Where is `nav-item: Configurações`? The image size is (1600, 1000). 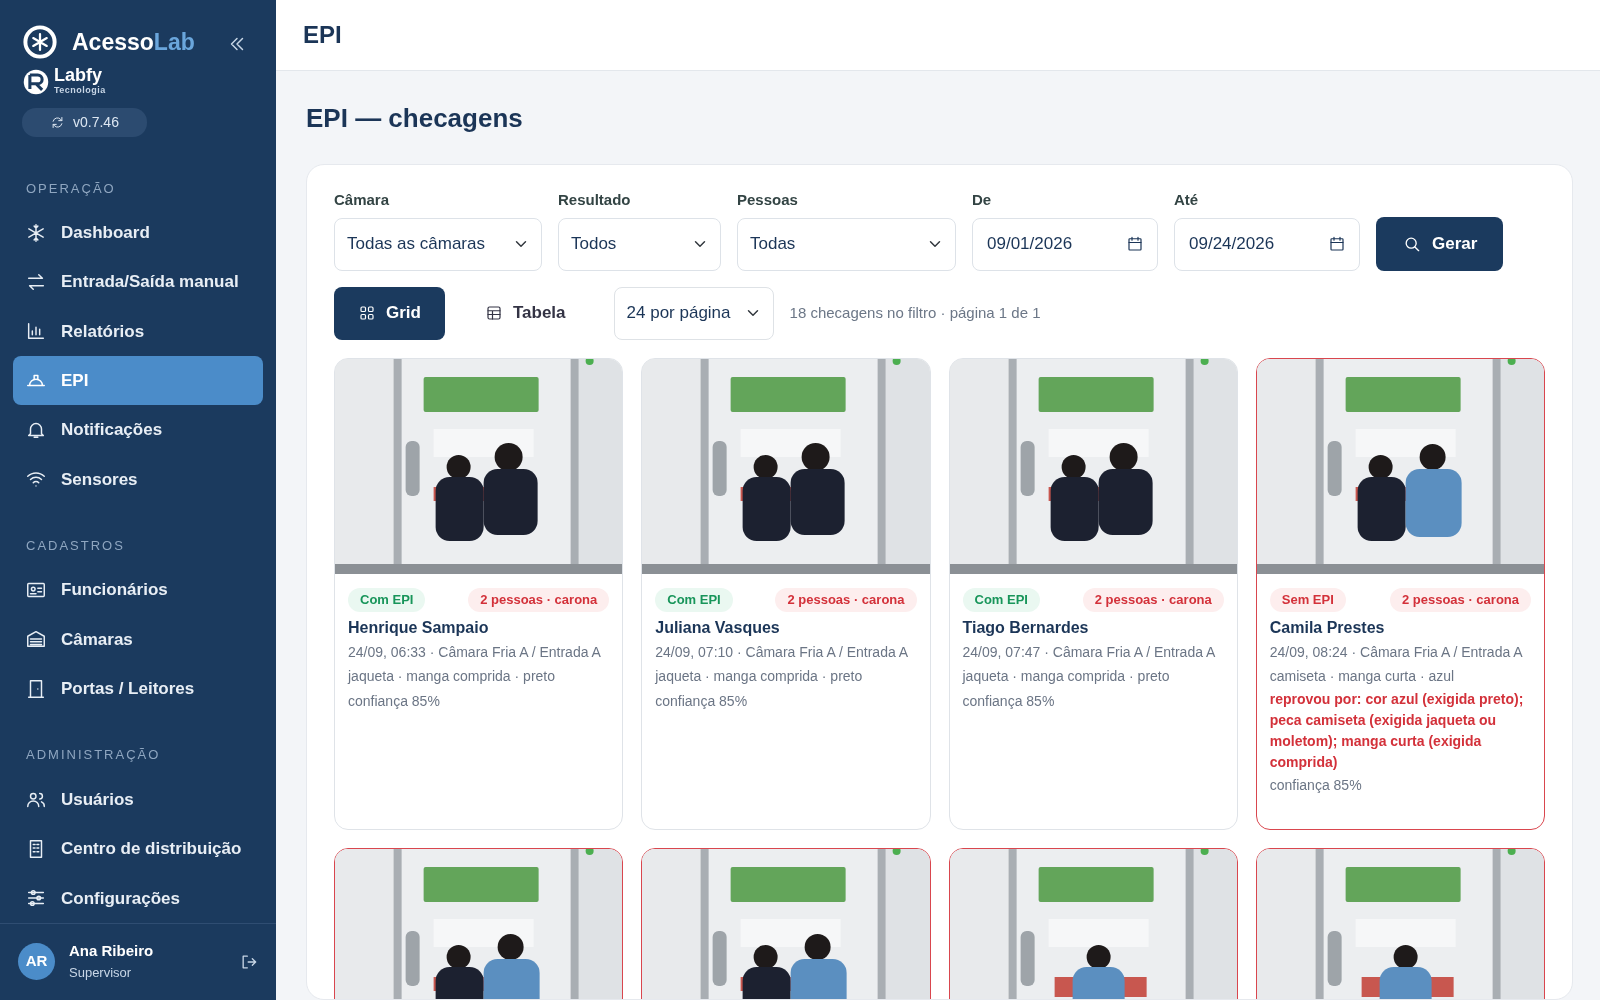
nav-item: Configurações is located at coordinates (138, 898).